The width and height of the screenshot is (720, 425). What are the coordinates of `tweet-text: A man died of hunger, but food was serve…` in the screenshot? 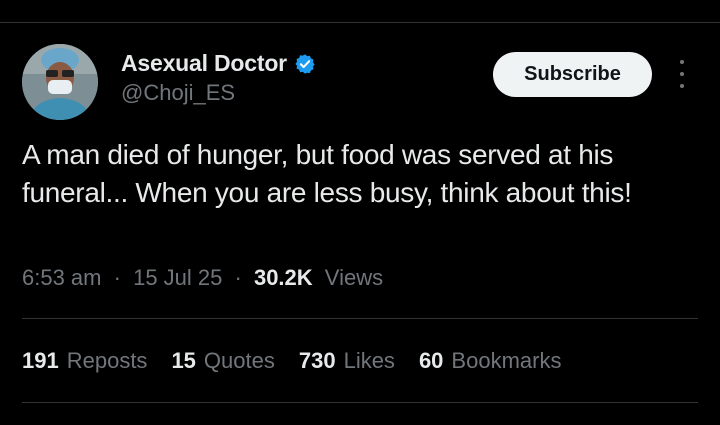 It's located at (327, 173).